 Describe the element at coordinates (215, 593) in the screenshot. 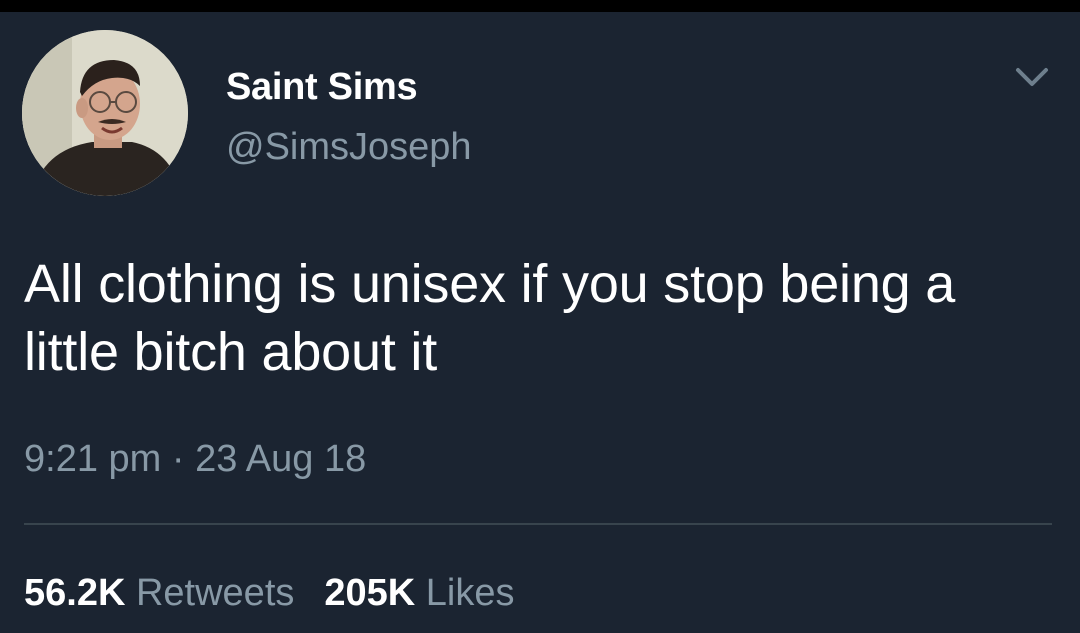

I see `retweets-label: Retweets` at that location.